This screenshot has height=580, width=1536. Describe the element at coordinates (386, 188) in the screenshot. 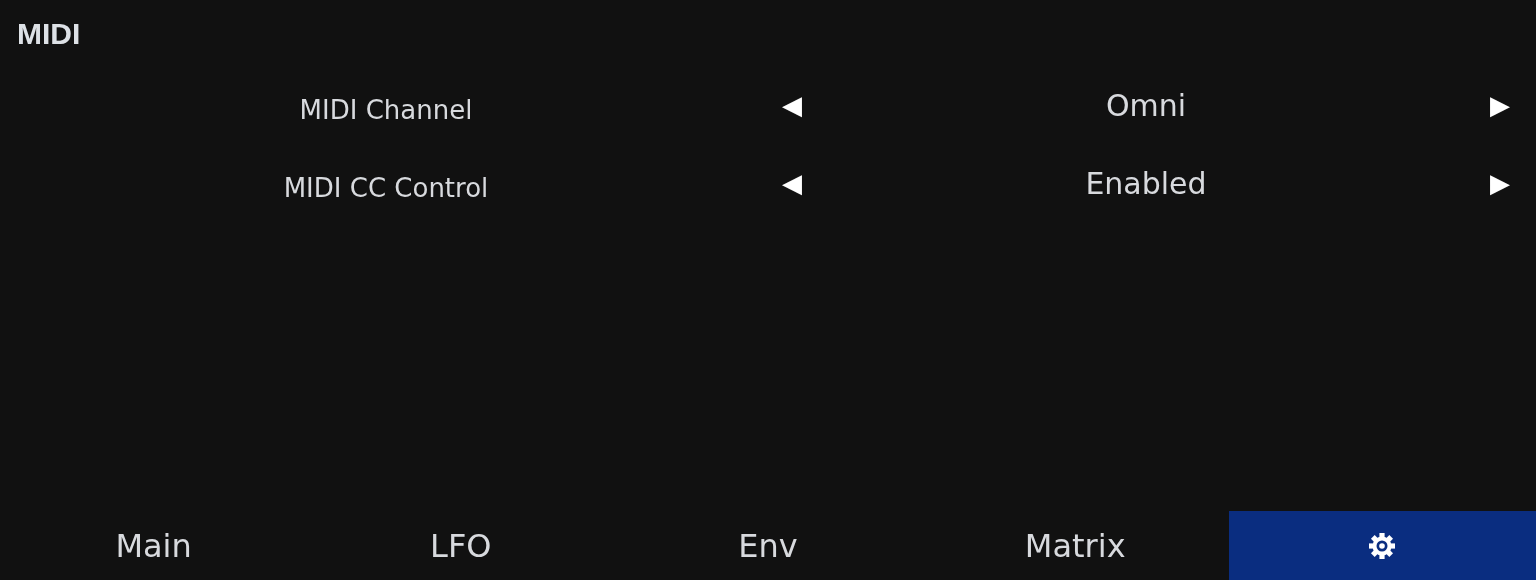

I see `setting-label: MIDI CC Control` at that location.